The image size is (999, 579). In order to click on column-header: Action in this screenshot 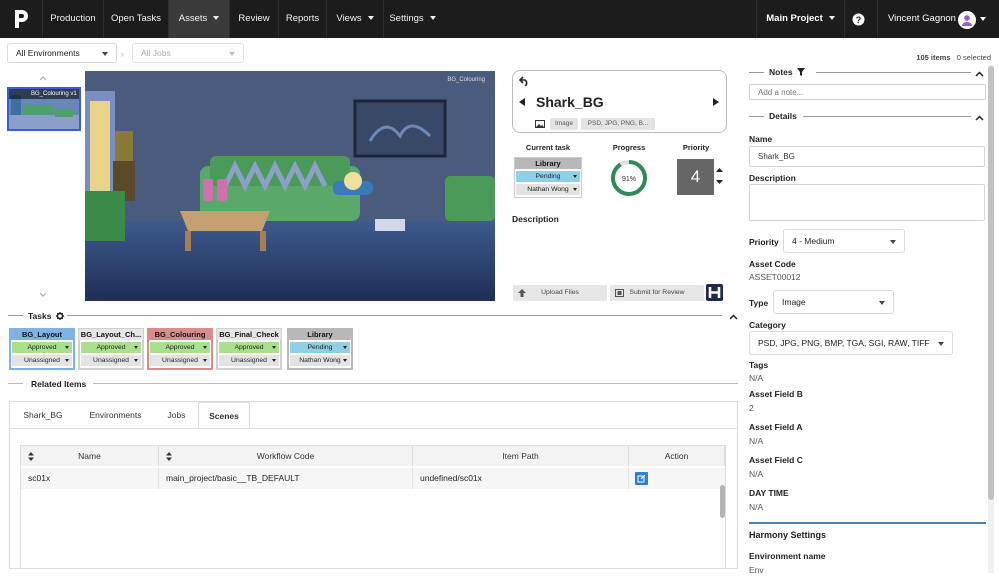, I will do `click(677, 456)`.